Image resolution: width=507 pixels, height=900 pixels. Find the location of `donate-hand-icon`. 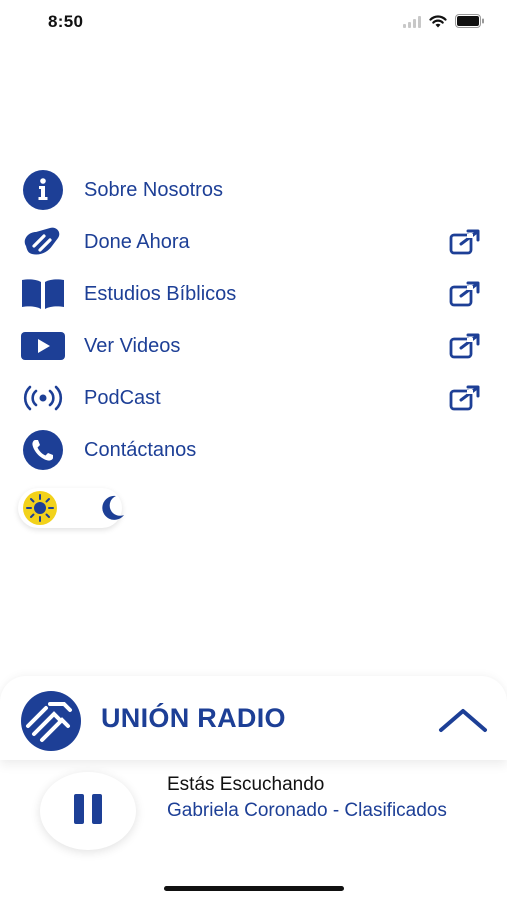

donate-hand-icon is located at coordinates (43, 242).